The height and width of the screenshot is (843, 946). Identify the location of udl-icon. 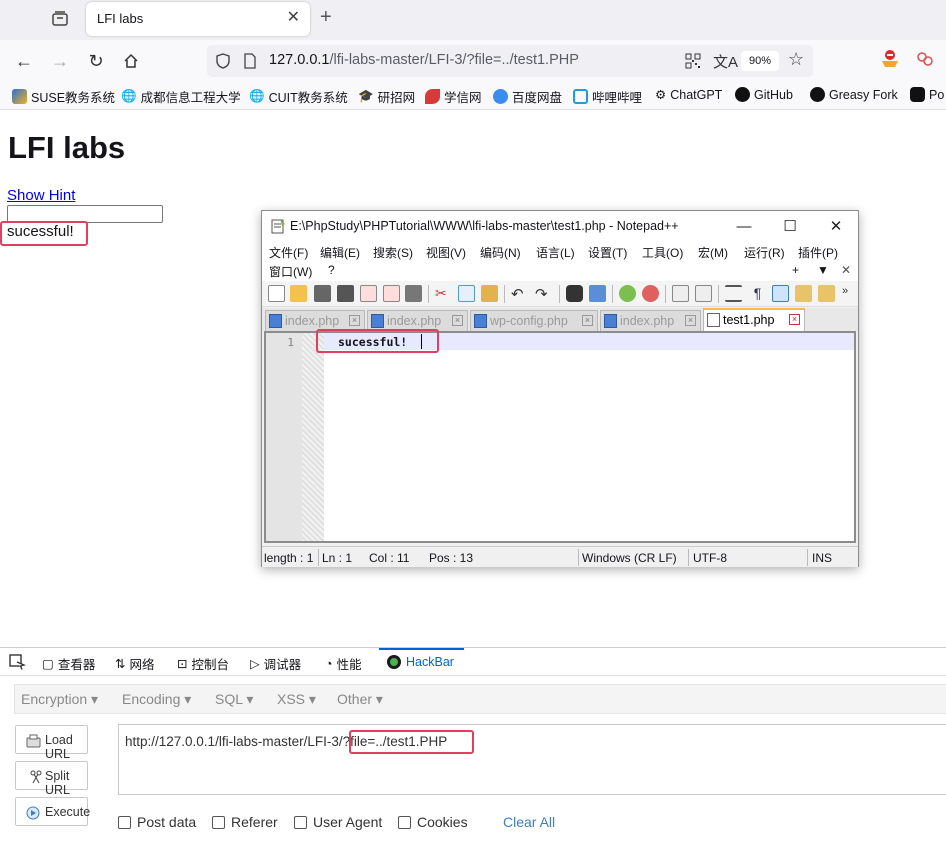
(803, 293).